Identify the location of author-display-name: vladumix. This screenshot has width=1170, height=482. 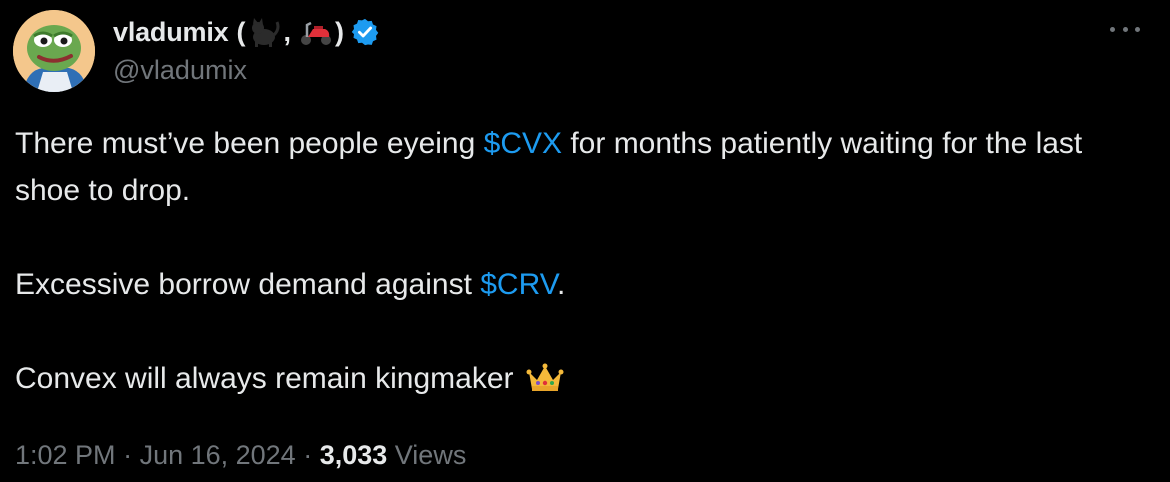
(171, 32).